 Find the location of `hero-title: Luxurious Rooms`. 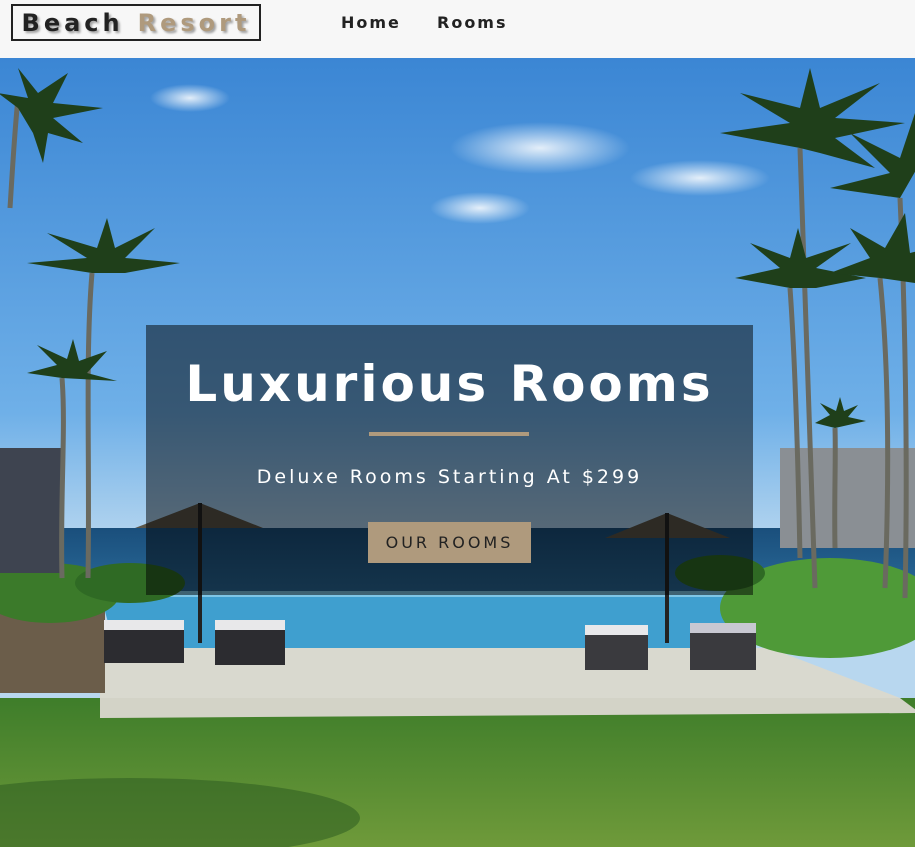

hero-title: Luxurious Rooms is located at coordinates (449, 384).